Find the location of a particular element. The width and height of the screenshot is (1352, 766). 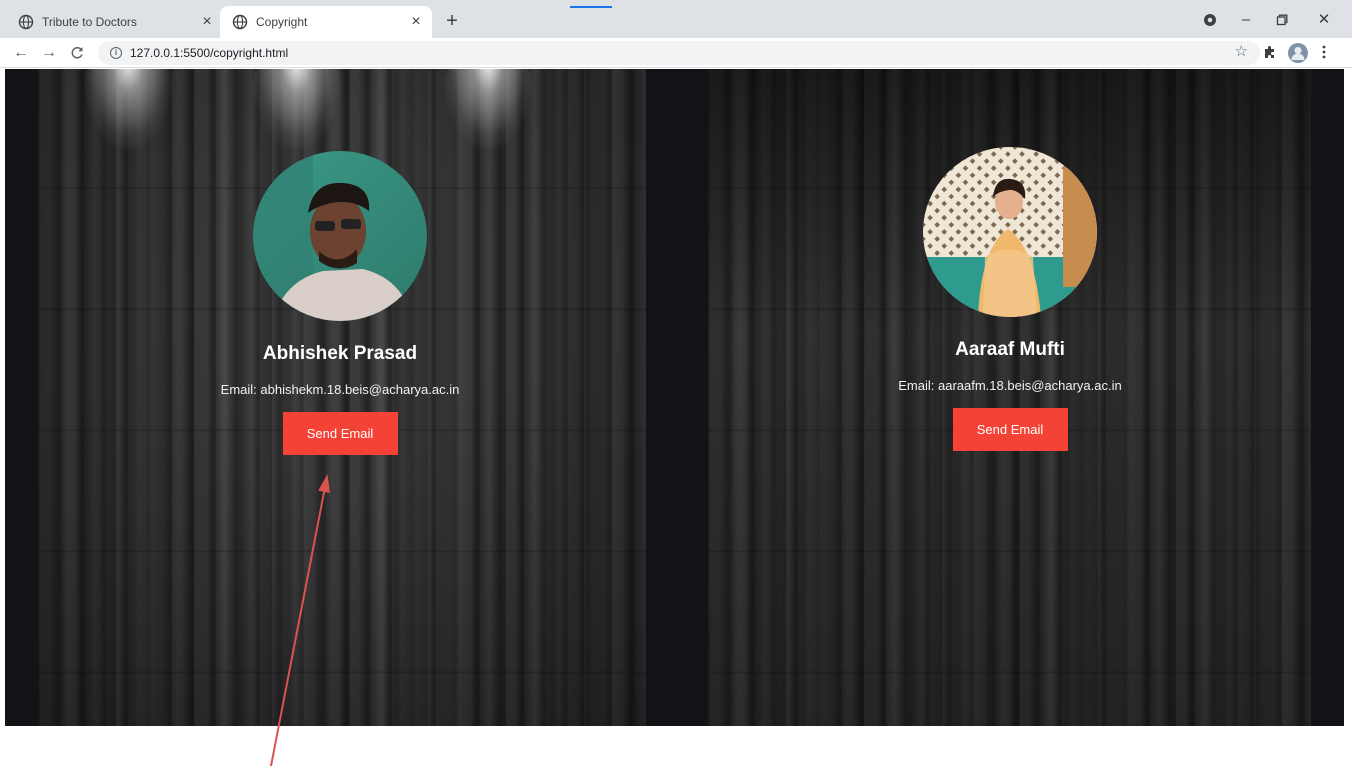

back-arrow-icon: ← is located at coordinates (21, 53).